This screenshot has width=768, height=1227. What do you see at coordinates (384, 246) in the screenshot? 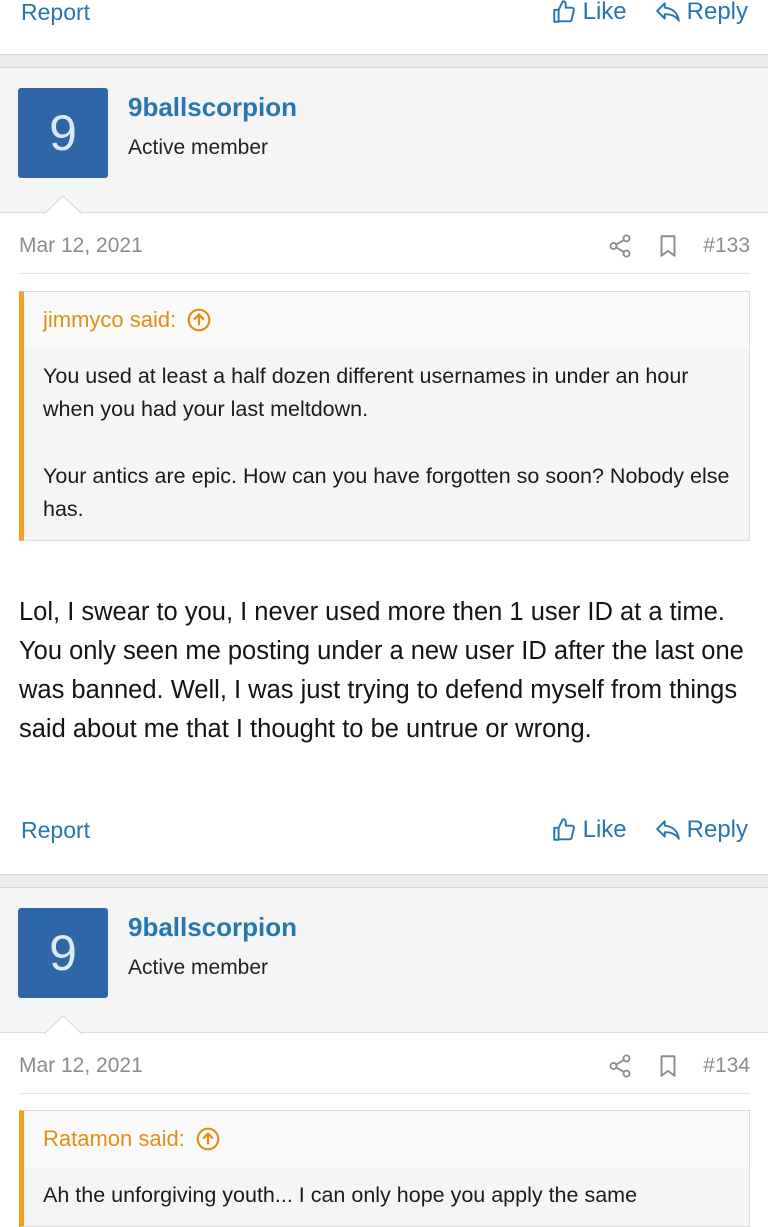
I see `post-meta: Mar 12, 2021 #133` at bounding box center [384, 246].